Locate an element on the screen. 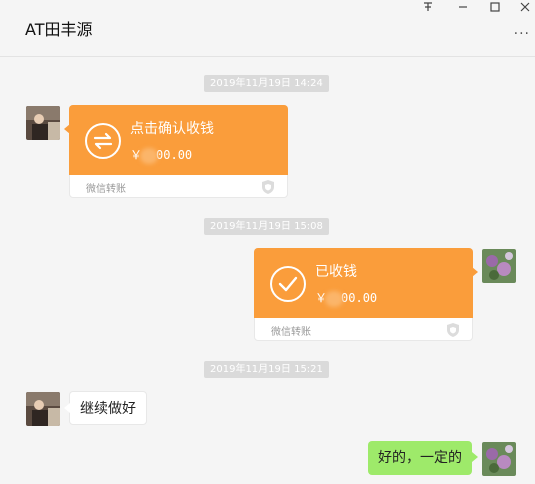 Image resolution: width=535 pixels, height=484 pixels. transfer-title: 已收钱 is located at coordinates (336, 272).